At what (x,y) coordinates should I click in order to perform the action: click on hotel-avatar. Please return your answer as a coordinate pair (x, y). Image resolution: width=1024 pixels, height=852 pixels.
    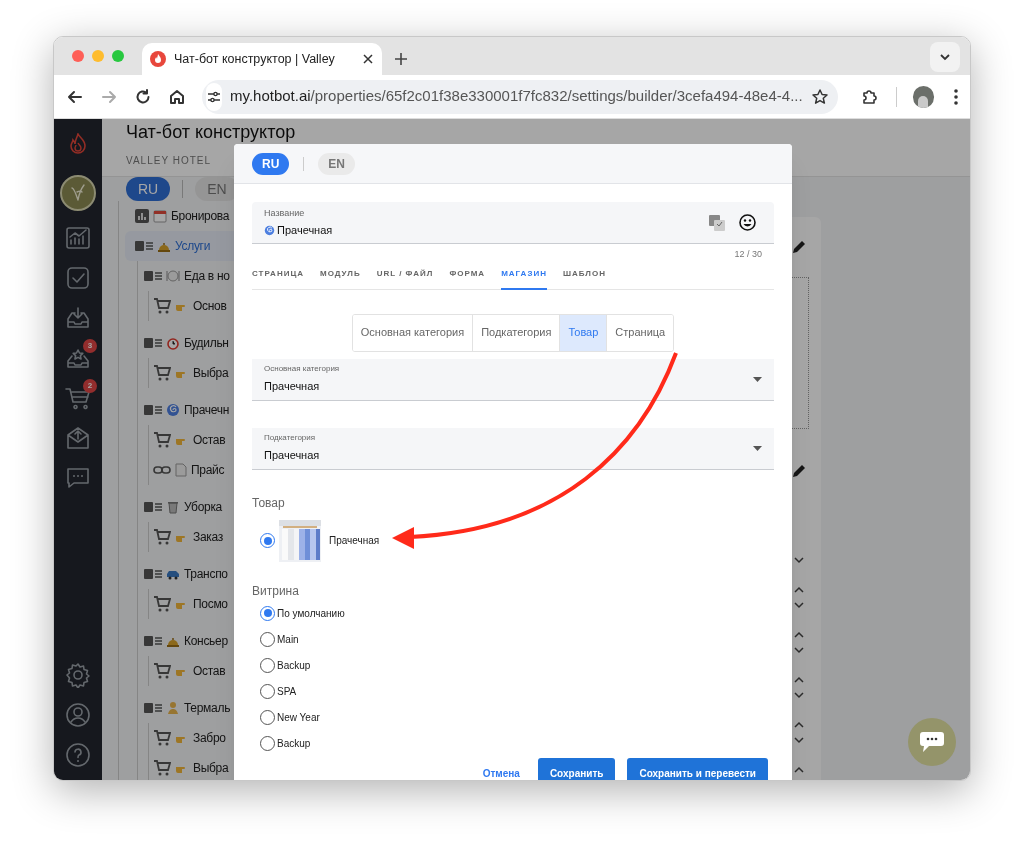
    Looking at the image, I should click on (78, 193).